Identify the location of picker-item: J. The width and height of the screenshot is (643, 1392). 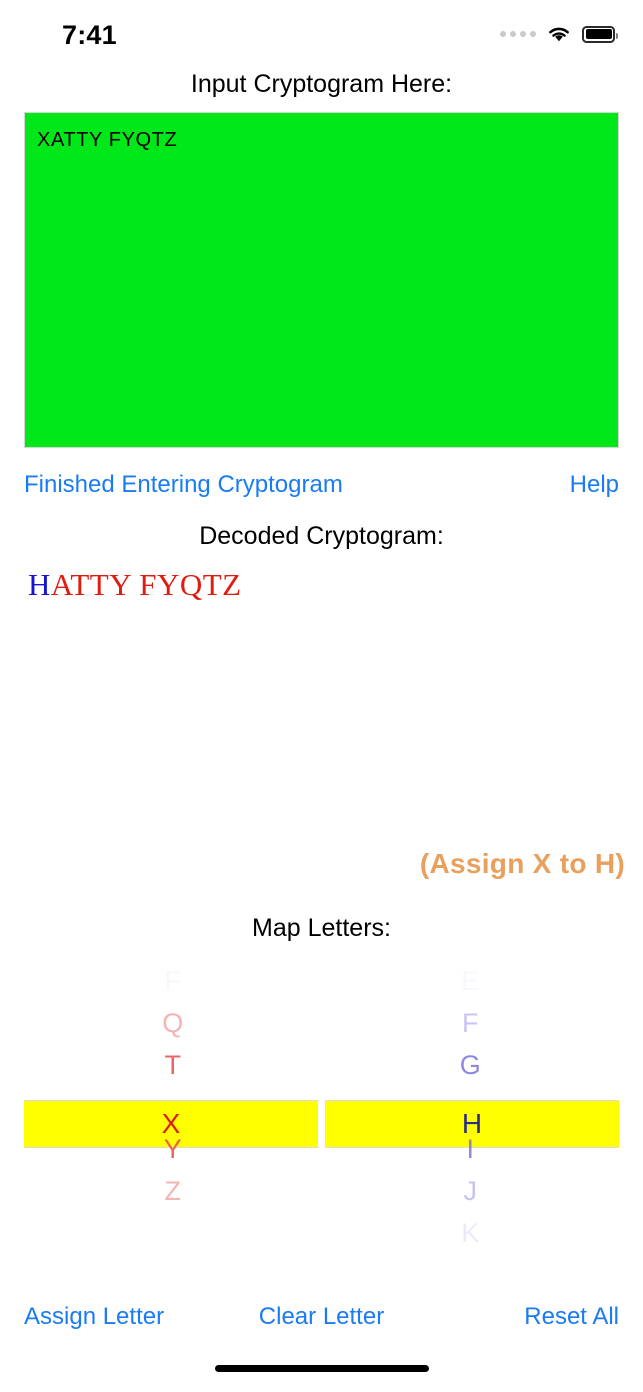
(471, 1191).